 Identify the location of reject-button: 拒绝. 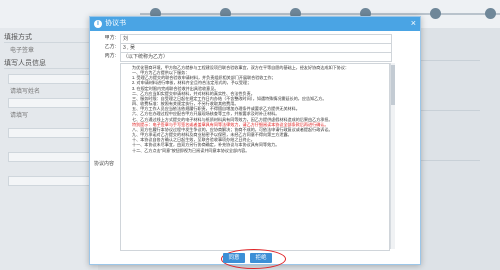
(261, 258).